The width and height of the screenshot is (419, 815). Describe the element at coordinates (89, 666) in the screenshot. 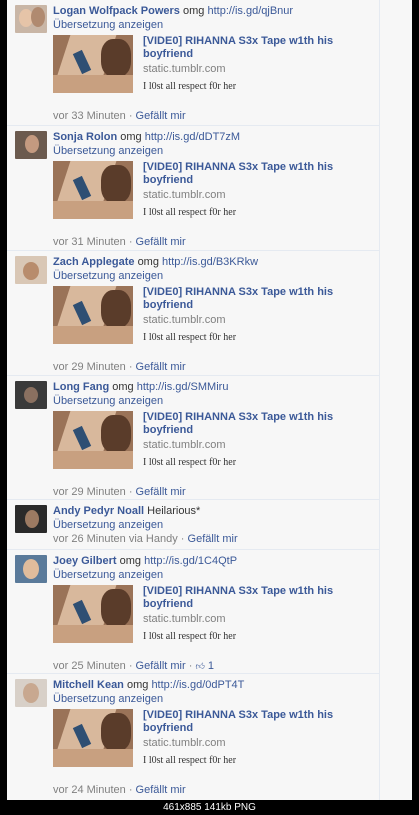

I see `comment-time: vor 25 Minuten` at that location.